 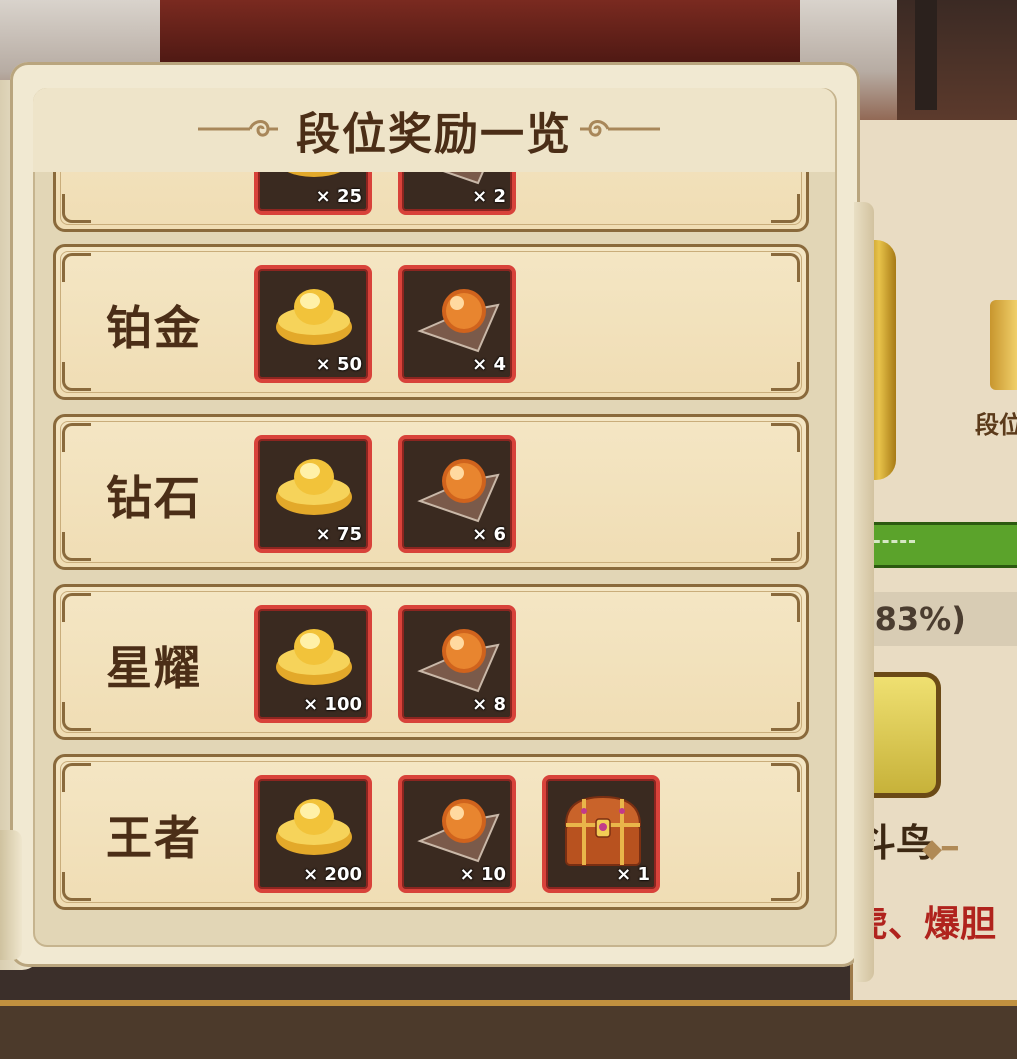 What do you see at coordinates (332, 704) in the screenshot?
I see `reward-count: × 100` at bounding box center [332, 704].